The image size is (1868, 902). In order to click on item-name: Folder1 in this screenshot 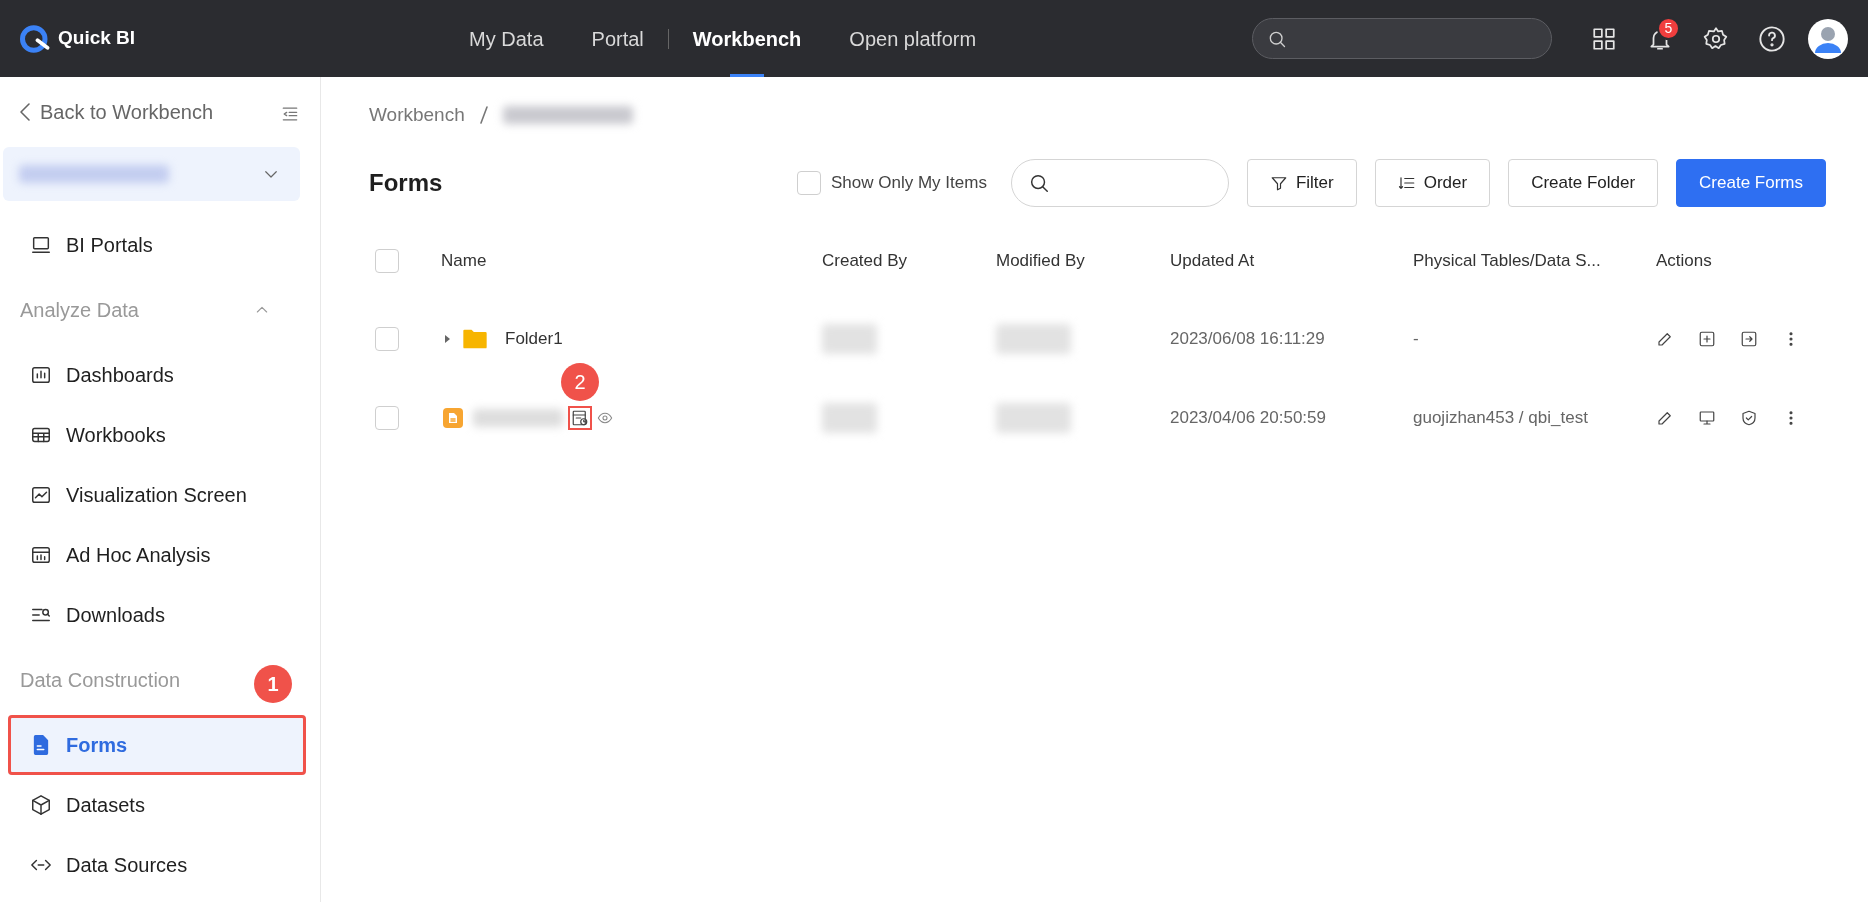, I will do `click(534, 338)`.